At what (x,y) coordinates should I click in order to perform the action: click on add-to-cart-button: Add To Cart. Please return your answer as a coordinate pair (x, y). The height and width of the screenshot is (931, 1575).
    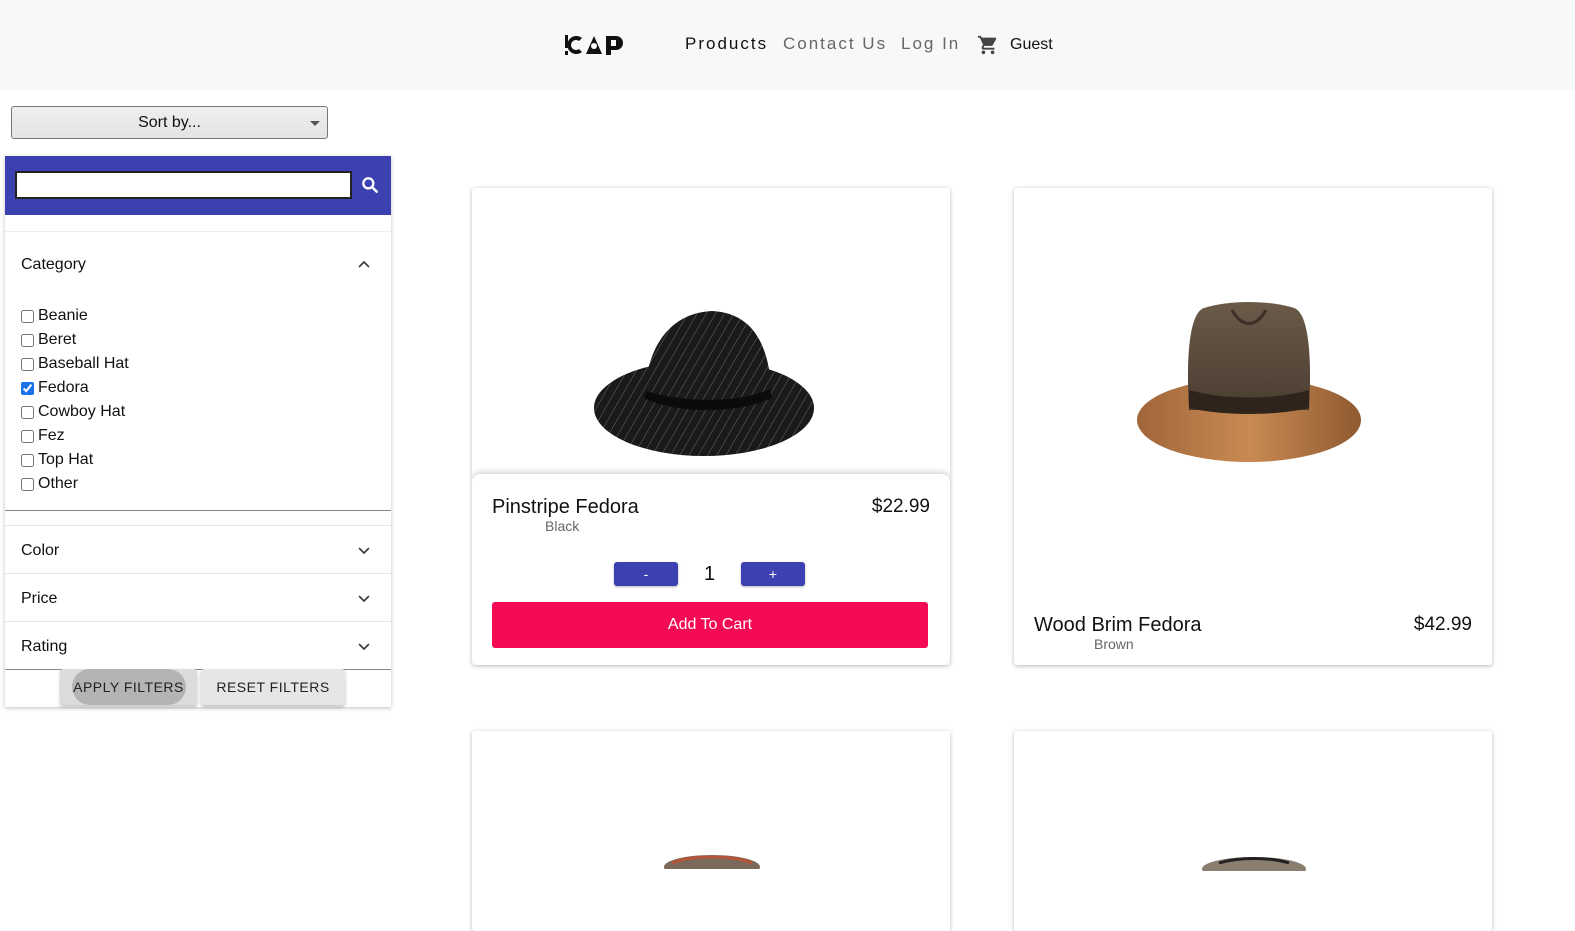
    Looking at the image, I should click on (710, 625).